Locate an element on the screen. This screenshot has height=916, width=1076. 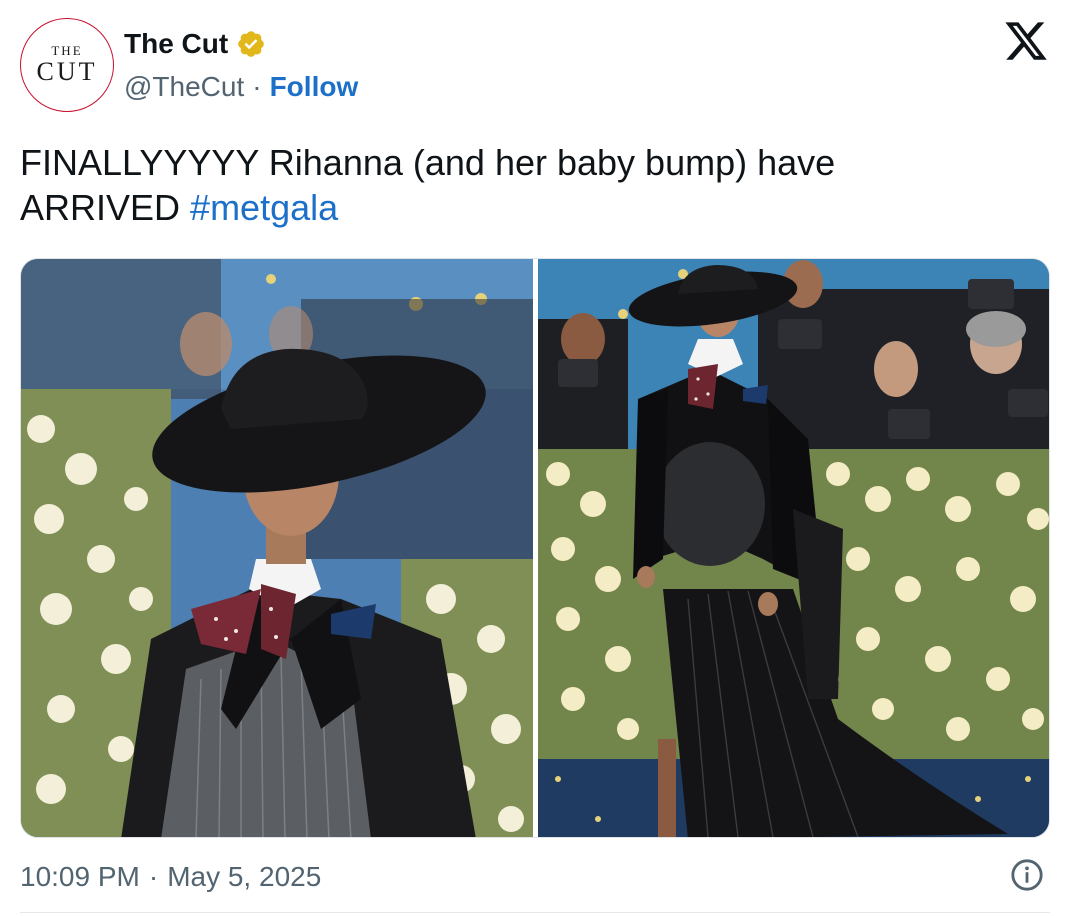
handle-row: @TheCut · Follow is located at coordinates (241, 87).